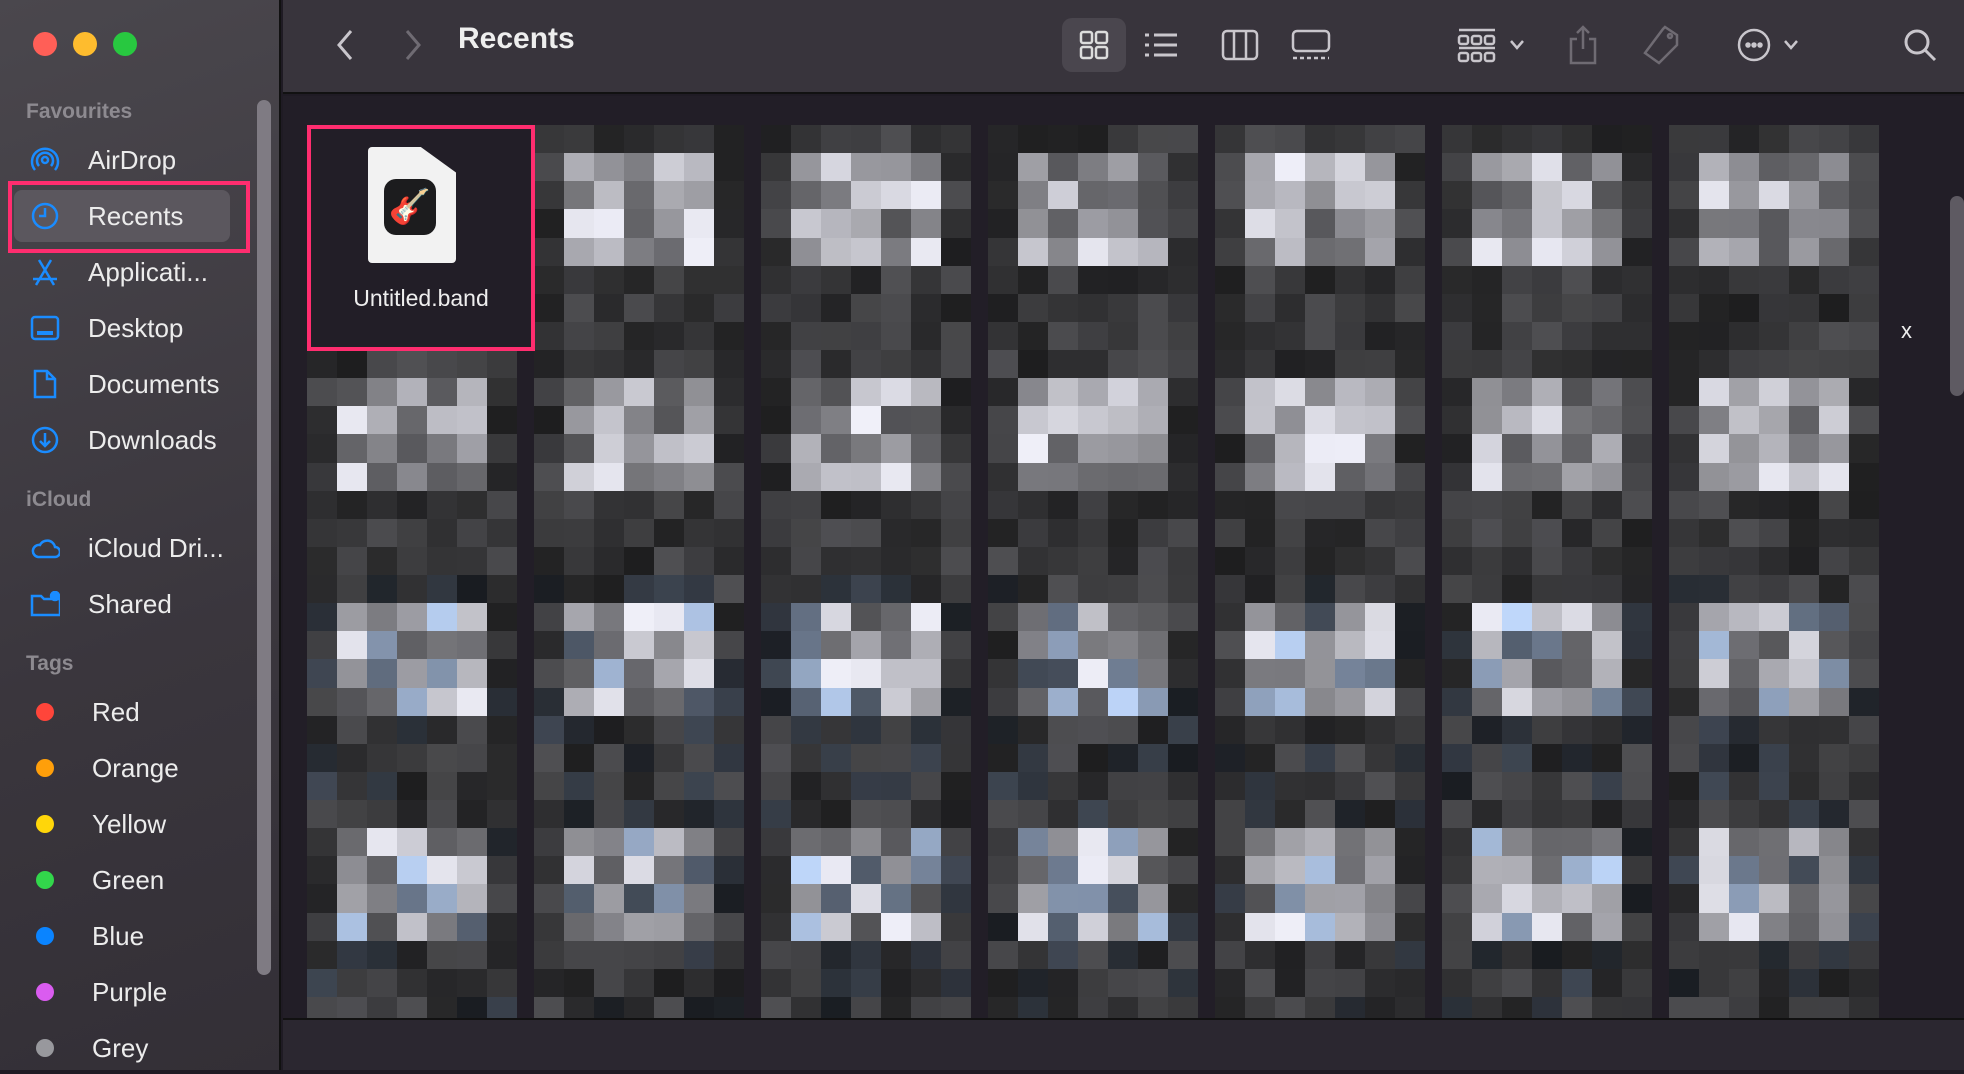  Describe the element at coordinates (129, 992) in the screenshot. I see `sidebar-item-label: Purple` at that location.